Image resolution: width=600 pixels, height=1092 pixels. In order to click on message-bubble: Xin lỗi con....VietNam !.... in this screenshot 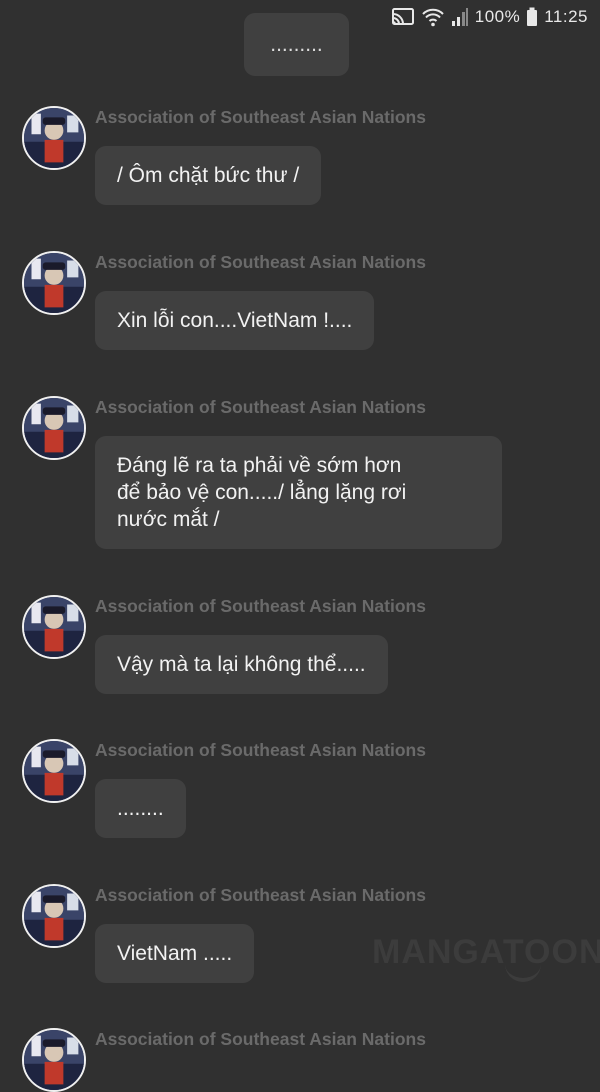, I will do `click(235, 320)`.